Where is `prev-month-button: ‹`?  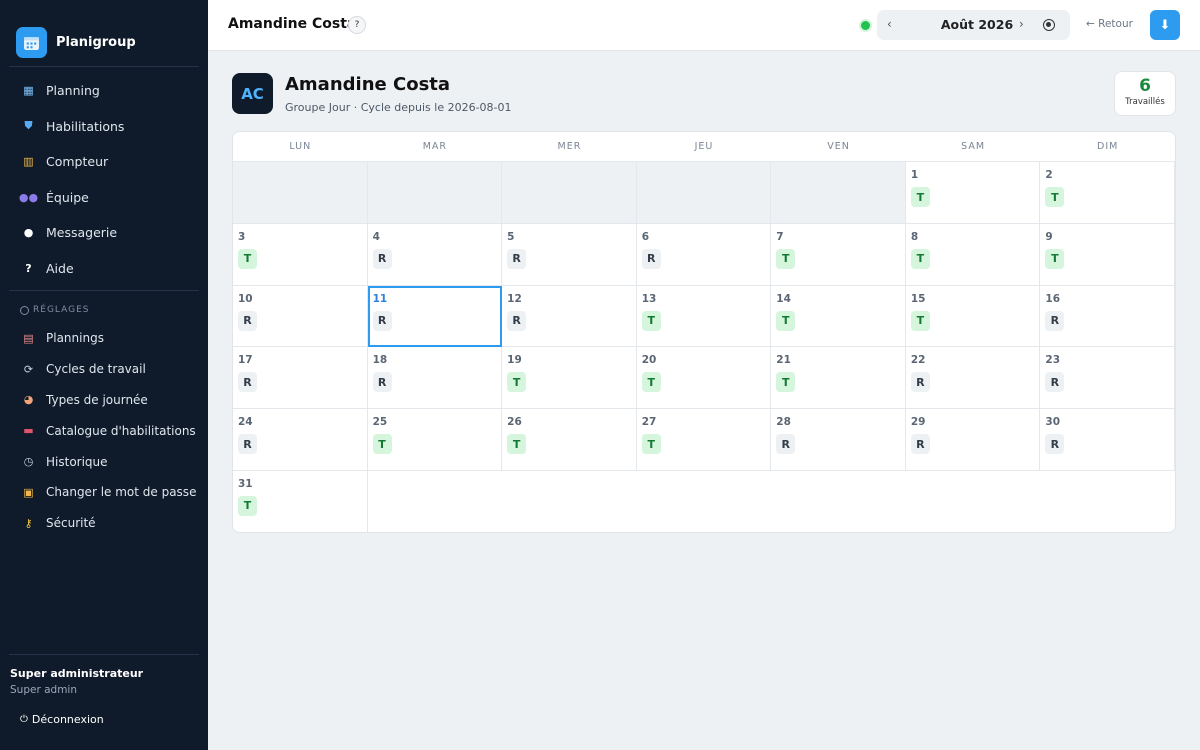
prev-month-button: ‹ is located at coordinates (889, 24).